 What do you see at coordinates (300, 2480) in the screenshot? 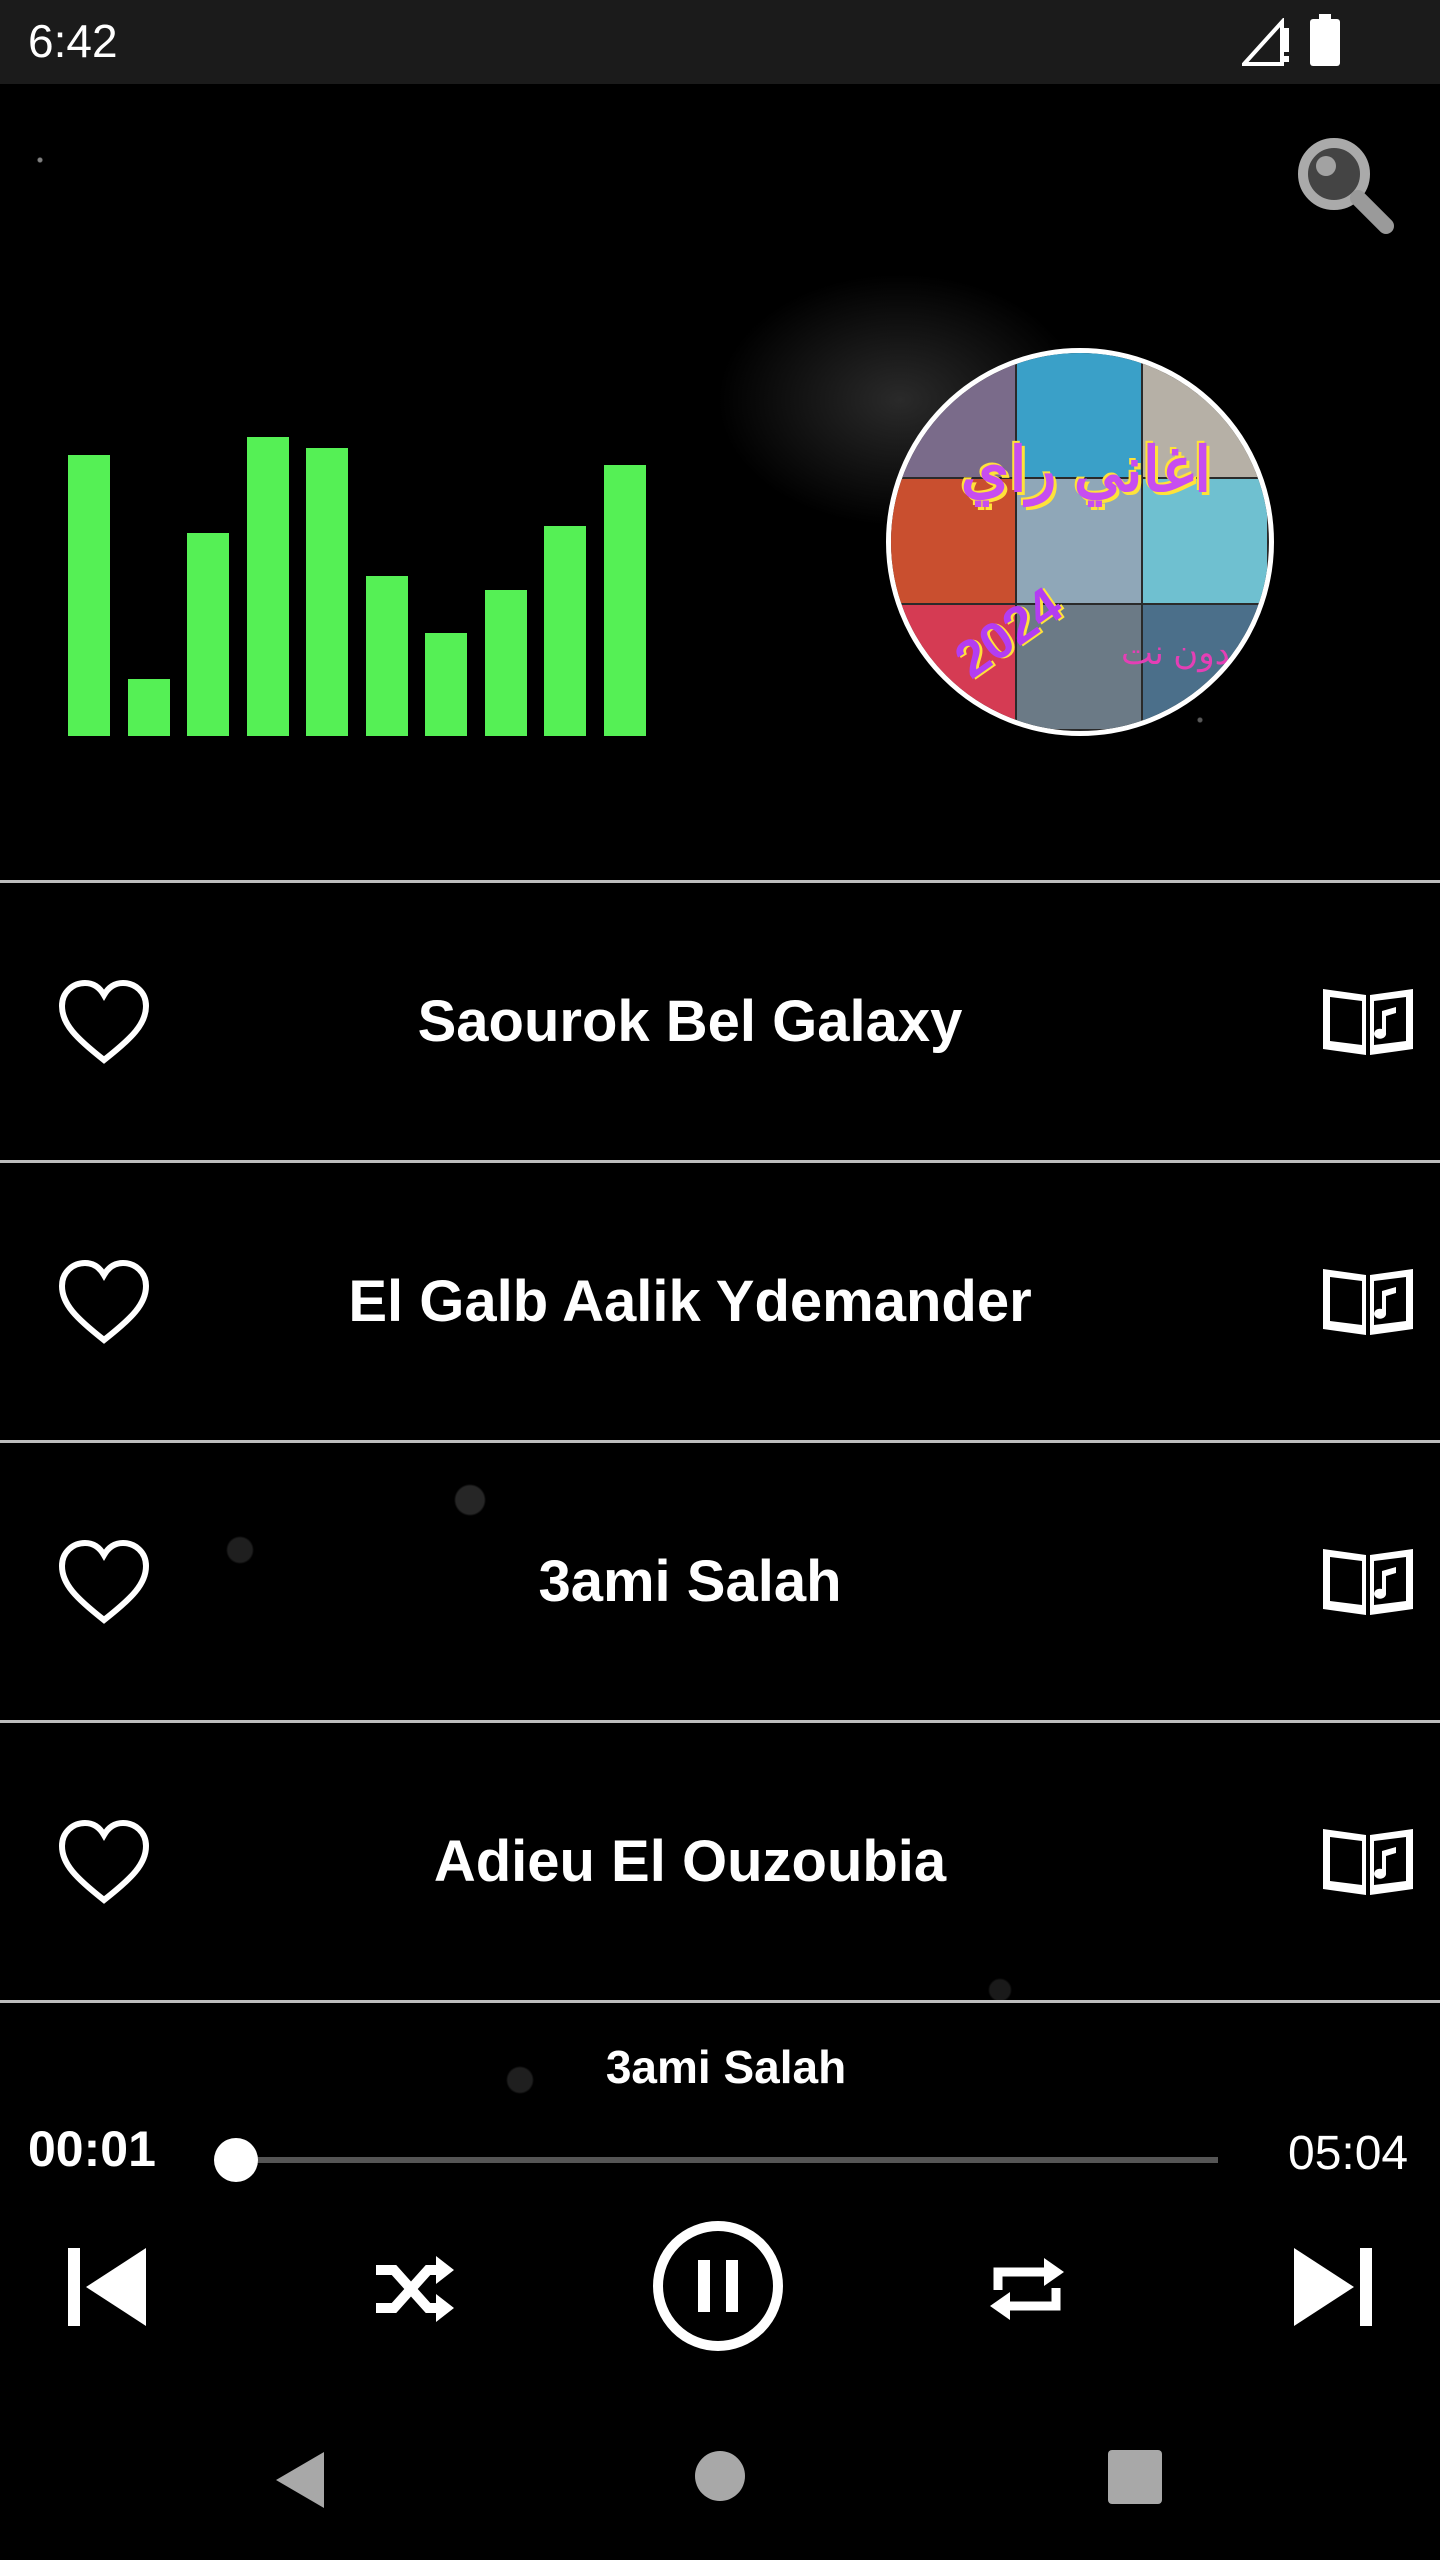
I see `back-icon` at bounding box center [300, 2480].